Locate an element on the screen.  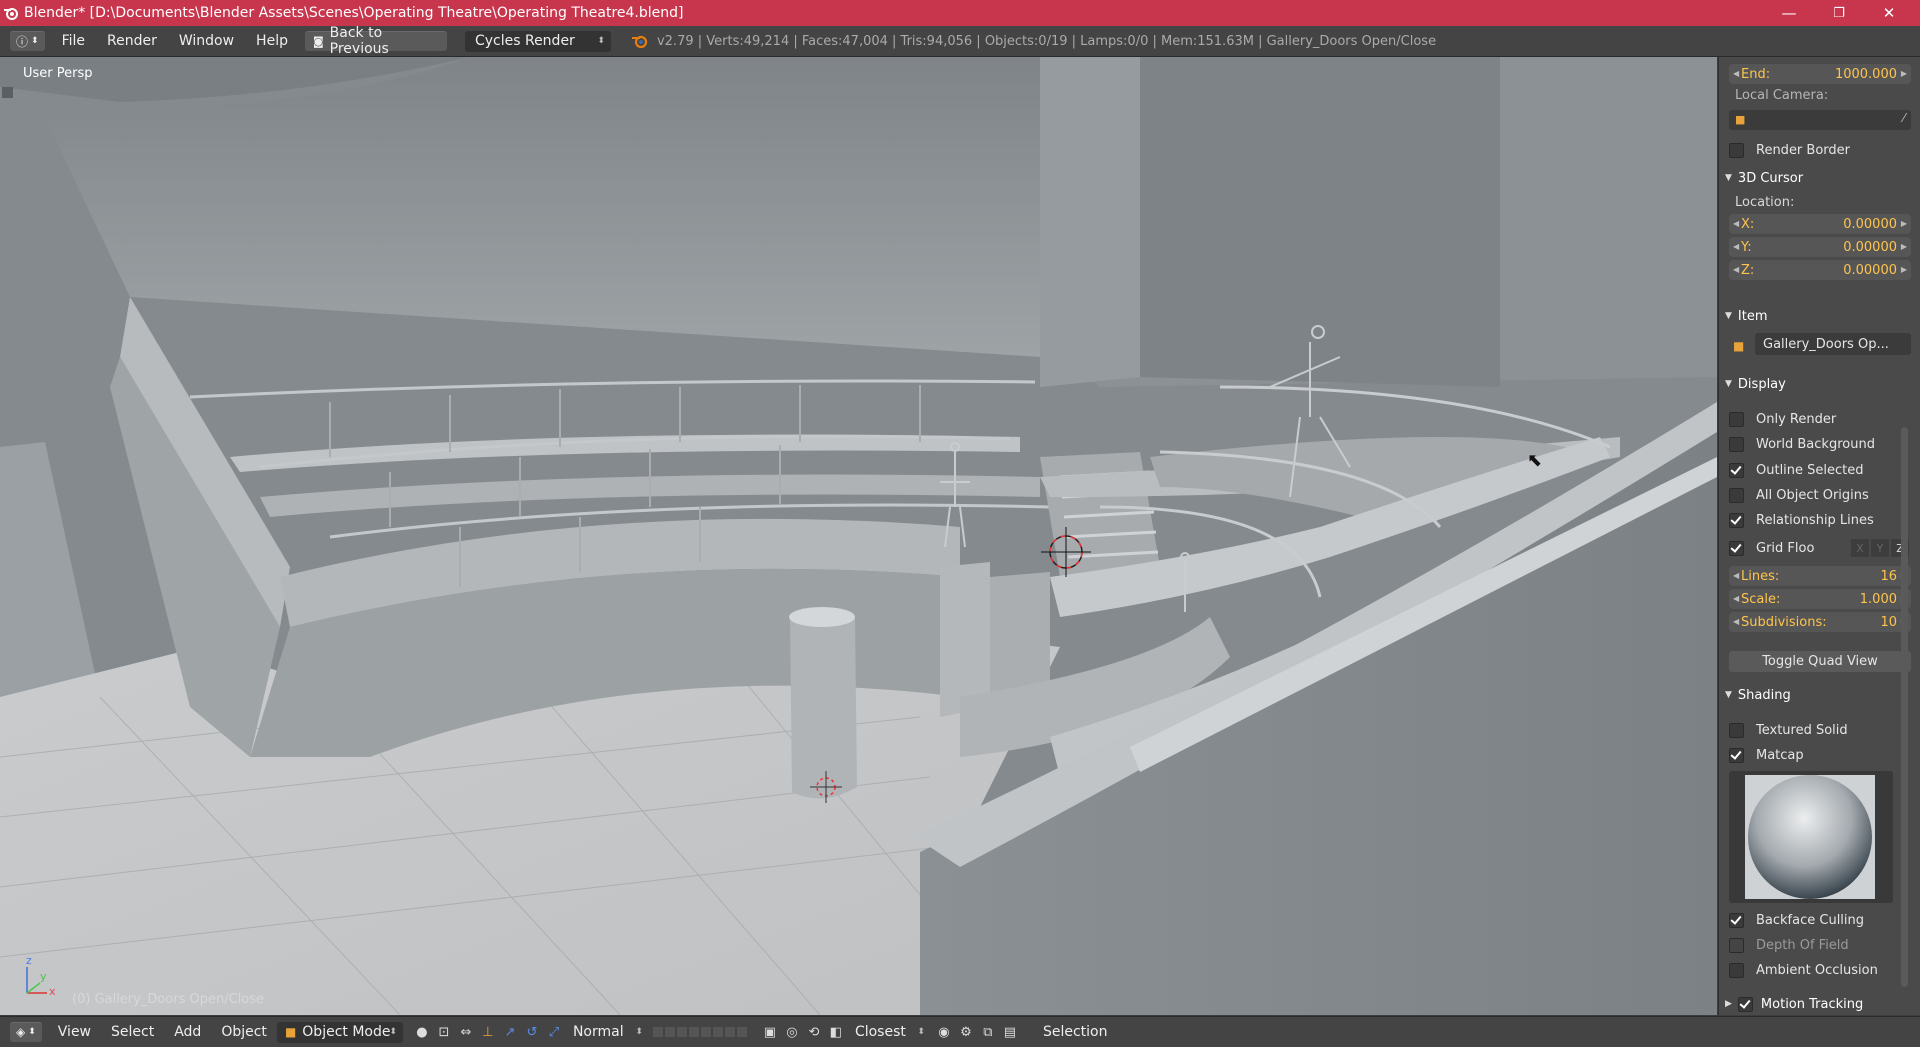
layer-2-button is located at coordinates (669, 1032).